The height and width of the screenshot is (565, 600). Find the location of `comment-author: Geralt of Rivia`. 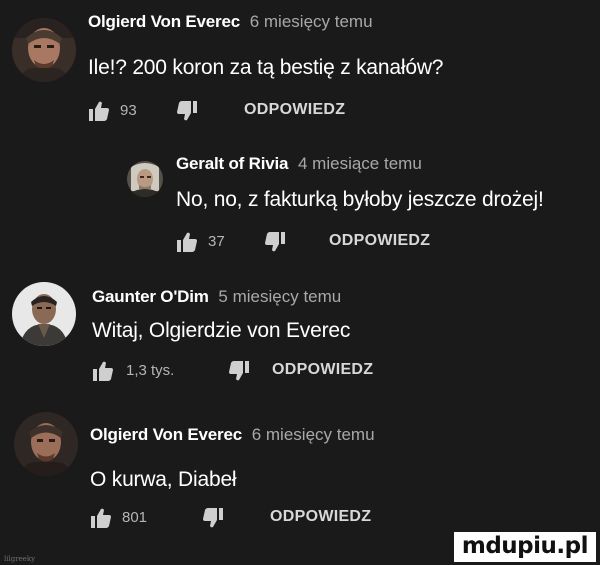

comment-author: Geralt of Rivia is located at coordinates (232, 163).